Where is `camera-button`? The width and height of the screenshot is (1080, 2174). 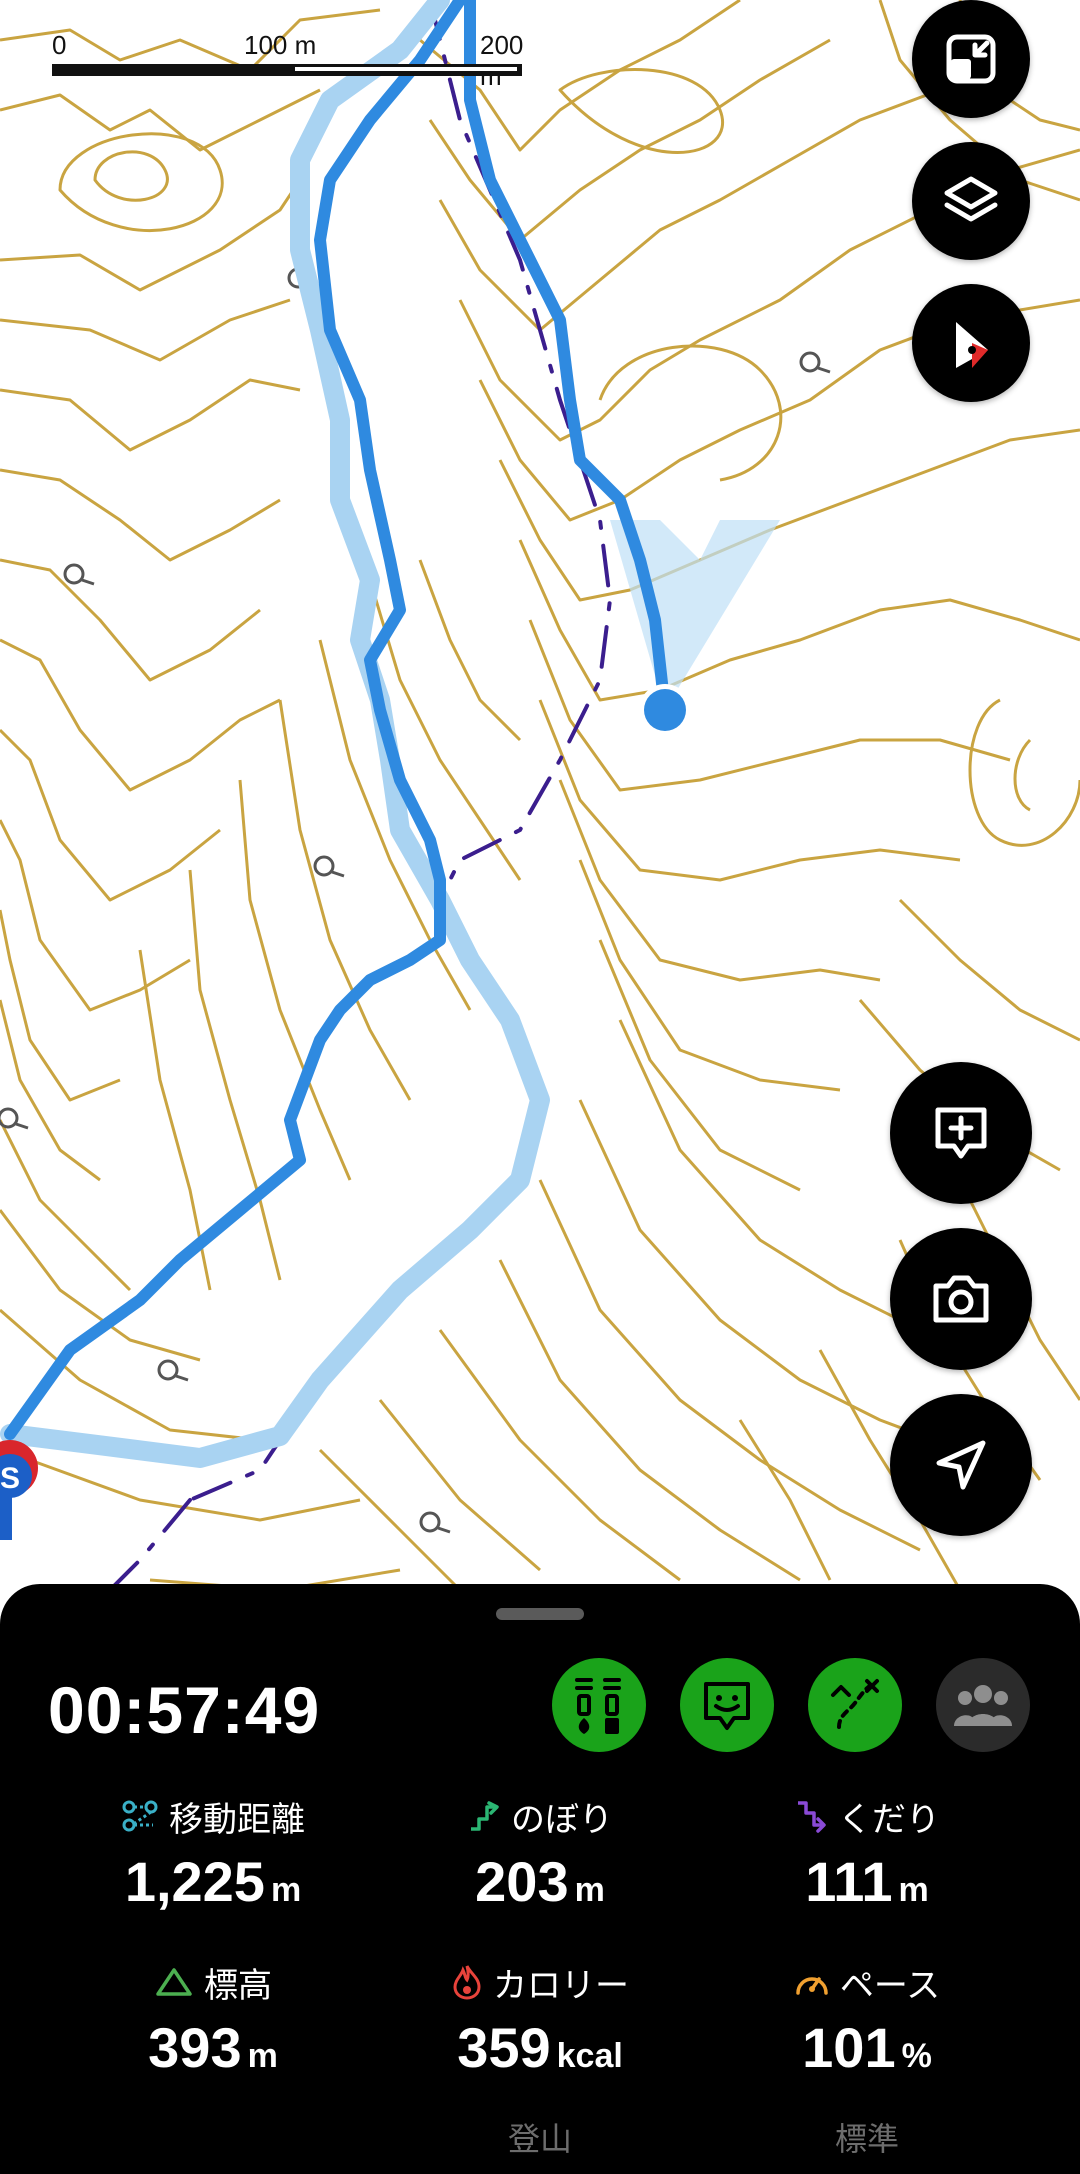
camera-button is located at coordinates (961, 1299).